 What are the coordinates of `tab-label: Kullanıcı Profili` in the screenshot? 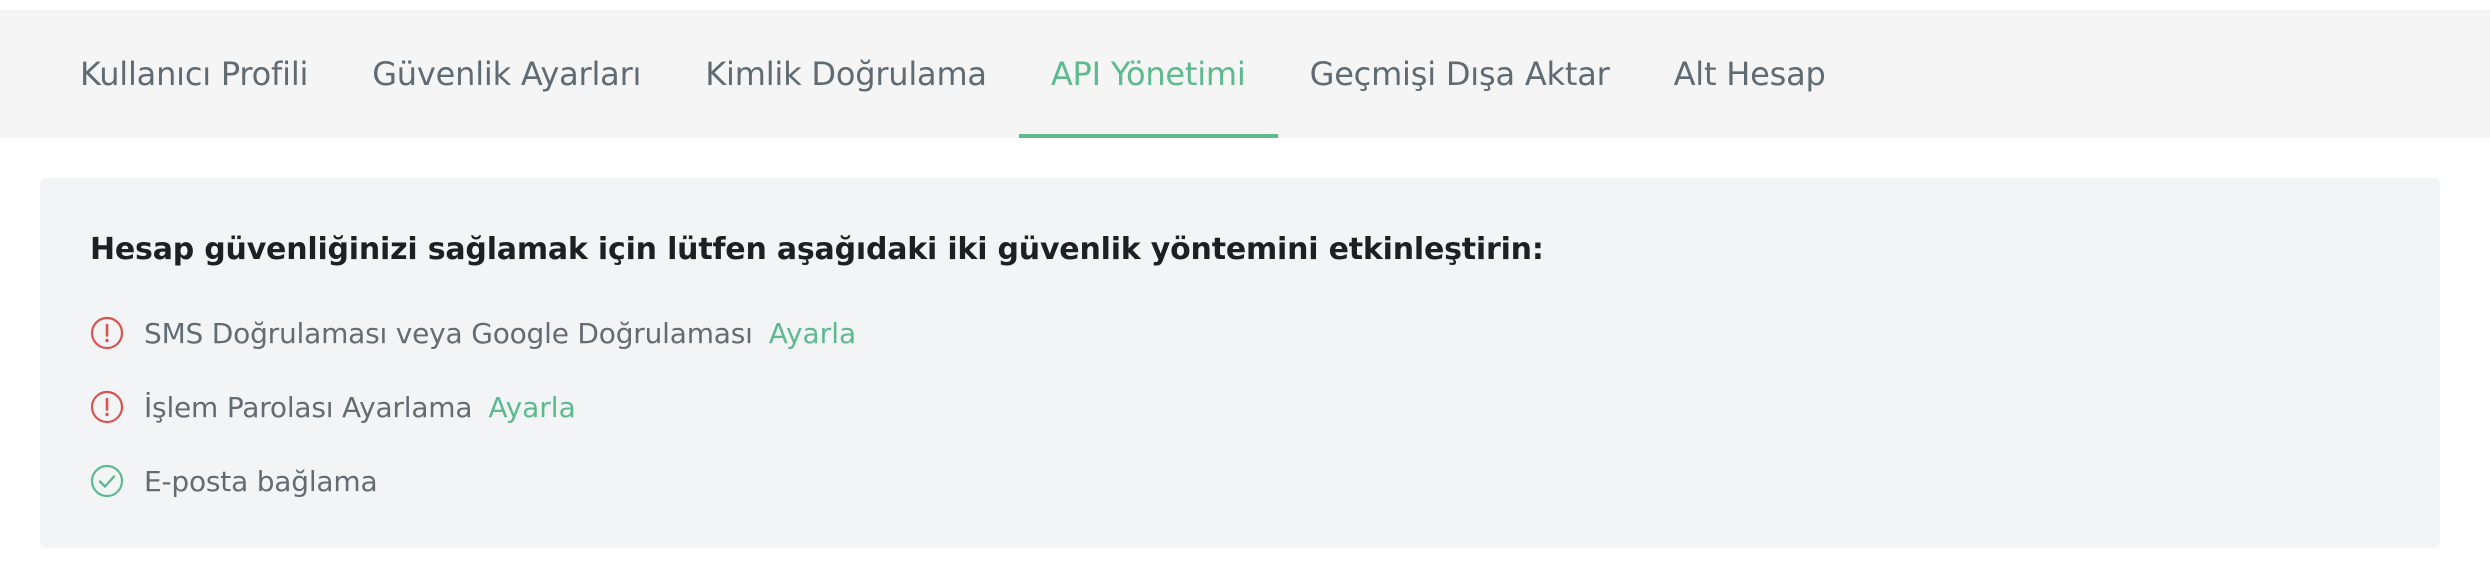 It's located at (194, 74).